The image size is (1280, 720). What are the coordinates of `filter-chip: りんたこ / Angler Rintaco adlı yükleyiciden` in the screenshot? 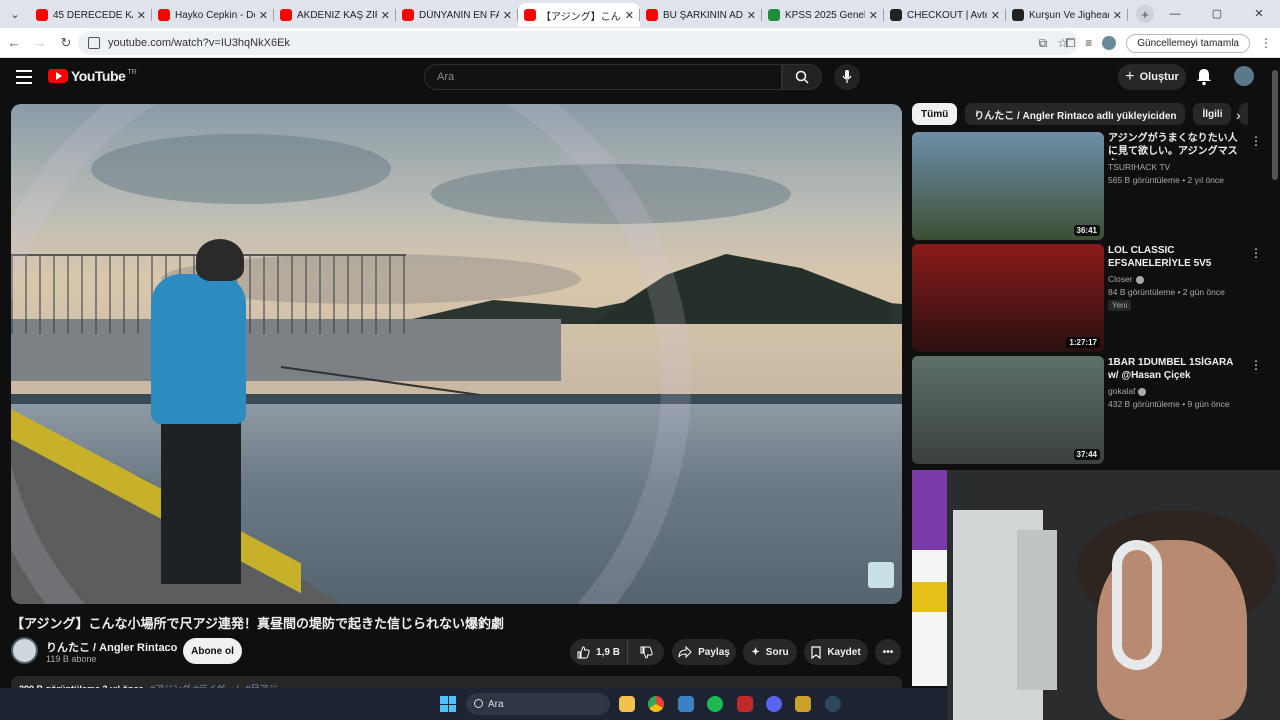 It's located at (1075, 114).